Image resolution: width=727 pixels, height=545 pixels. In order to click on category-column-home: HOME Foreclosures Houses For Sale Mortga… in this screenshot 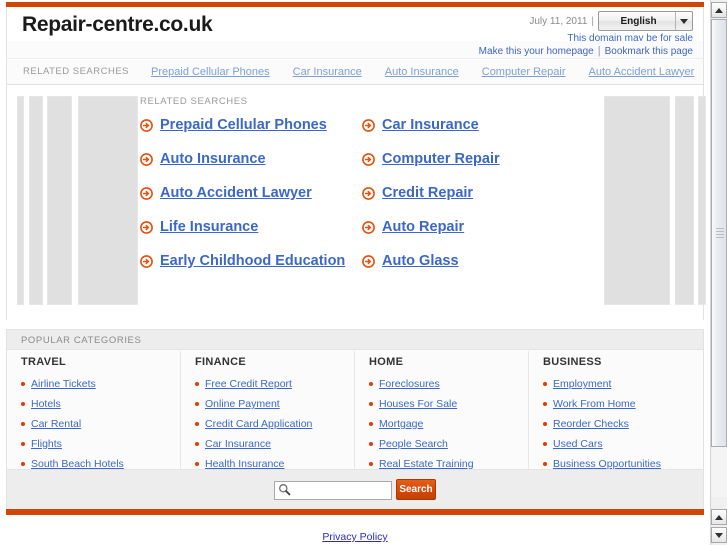, I will do `click(442, 410)`.